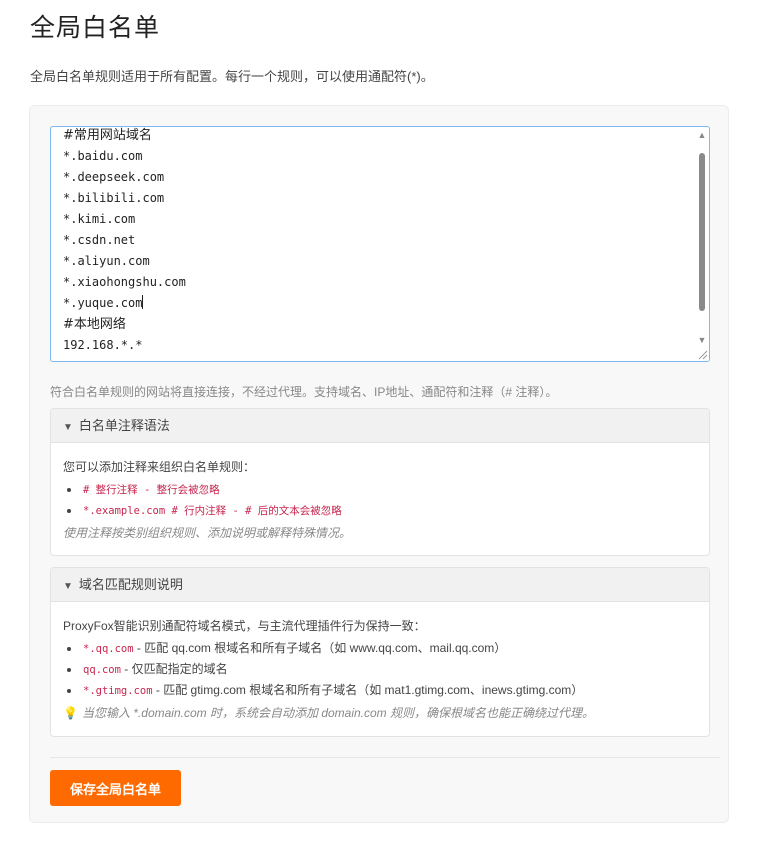  Describe the element at coordinates (124, 282) in the screenshot. I see `editor-line: *.xiaohongshu.com` at that location.